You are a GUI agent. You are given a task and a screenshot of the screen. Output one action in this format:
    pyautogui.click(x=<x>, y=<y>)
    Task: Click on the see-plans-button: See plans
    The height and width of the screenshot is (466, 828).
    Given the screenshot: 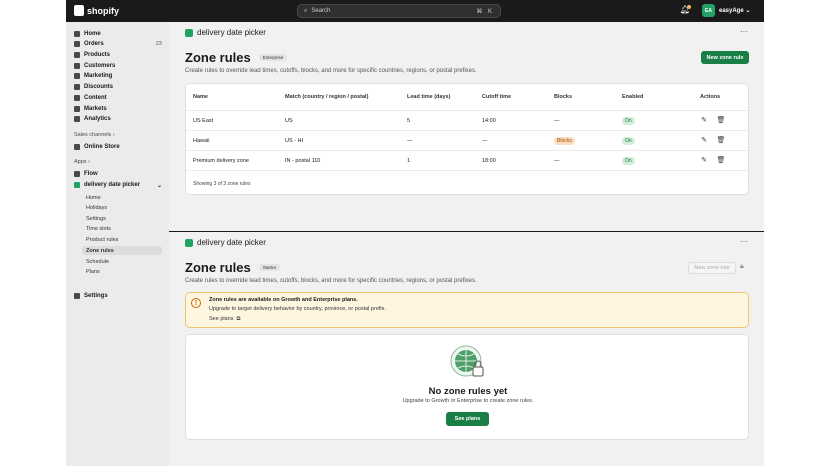 What is the action you would take?
    pyautogui.click(x=467, y=419)
    